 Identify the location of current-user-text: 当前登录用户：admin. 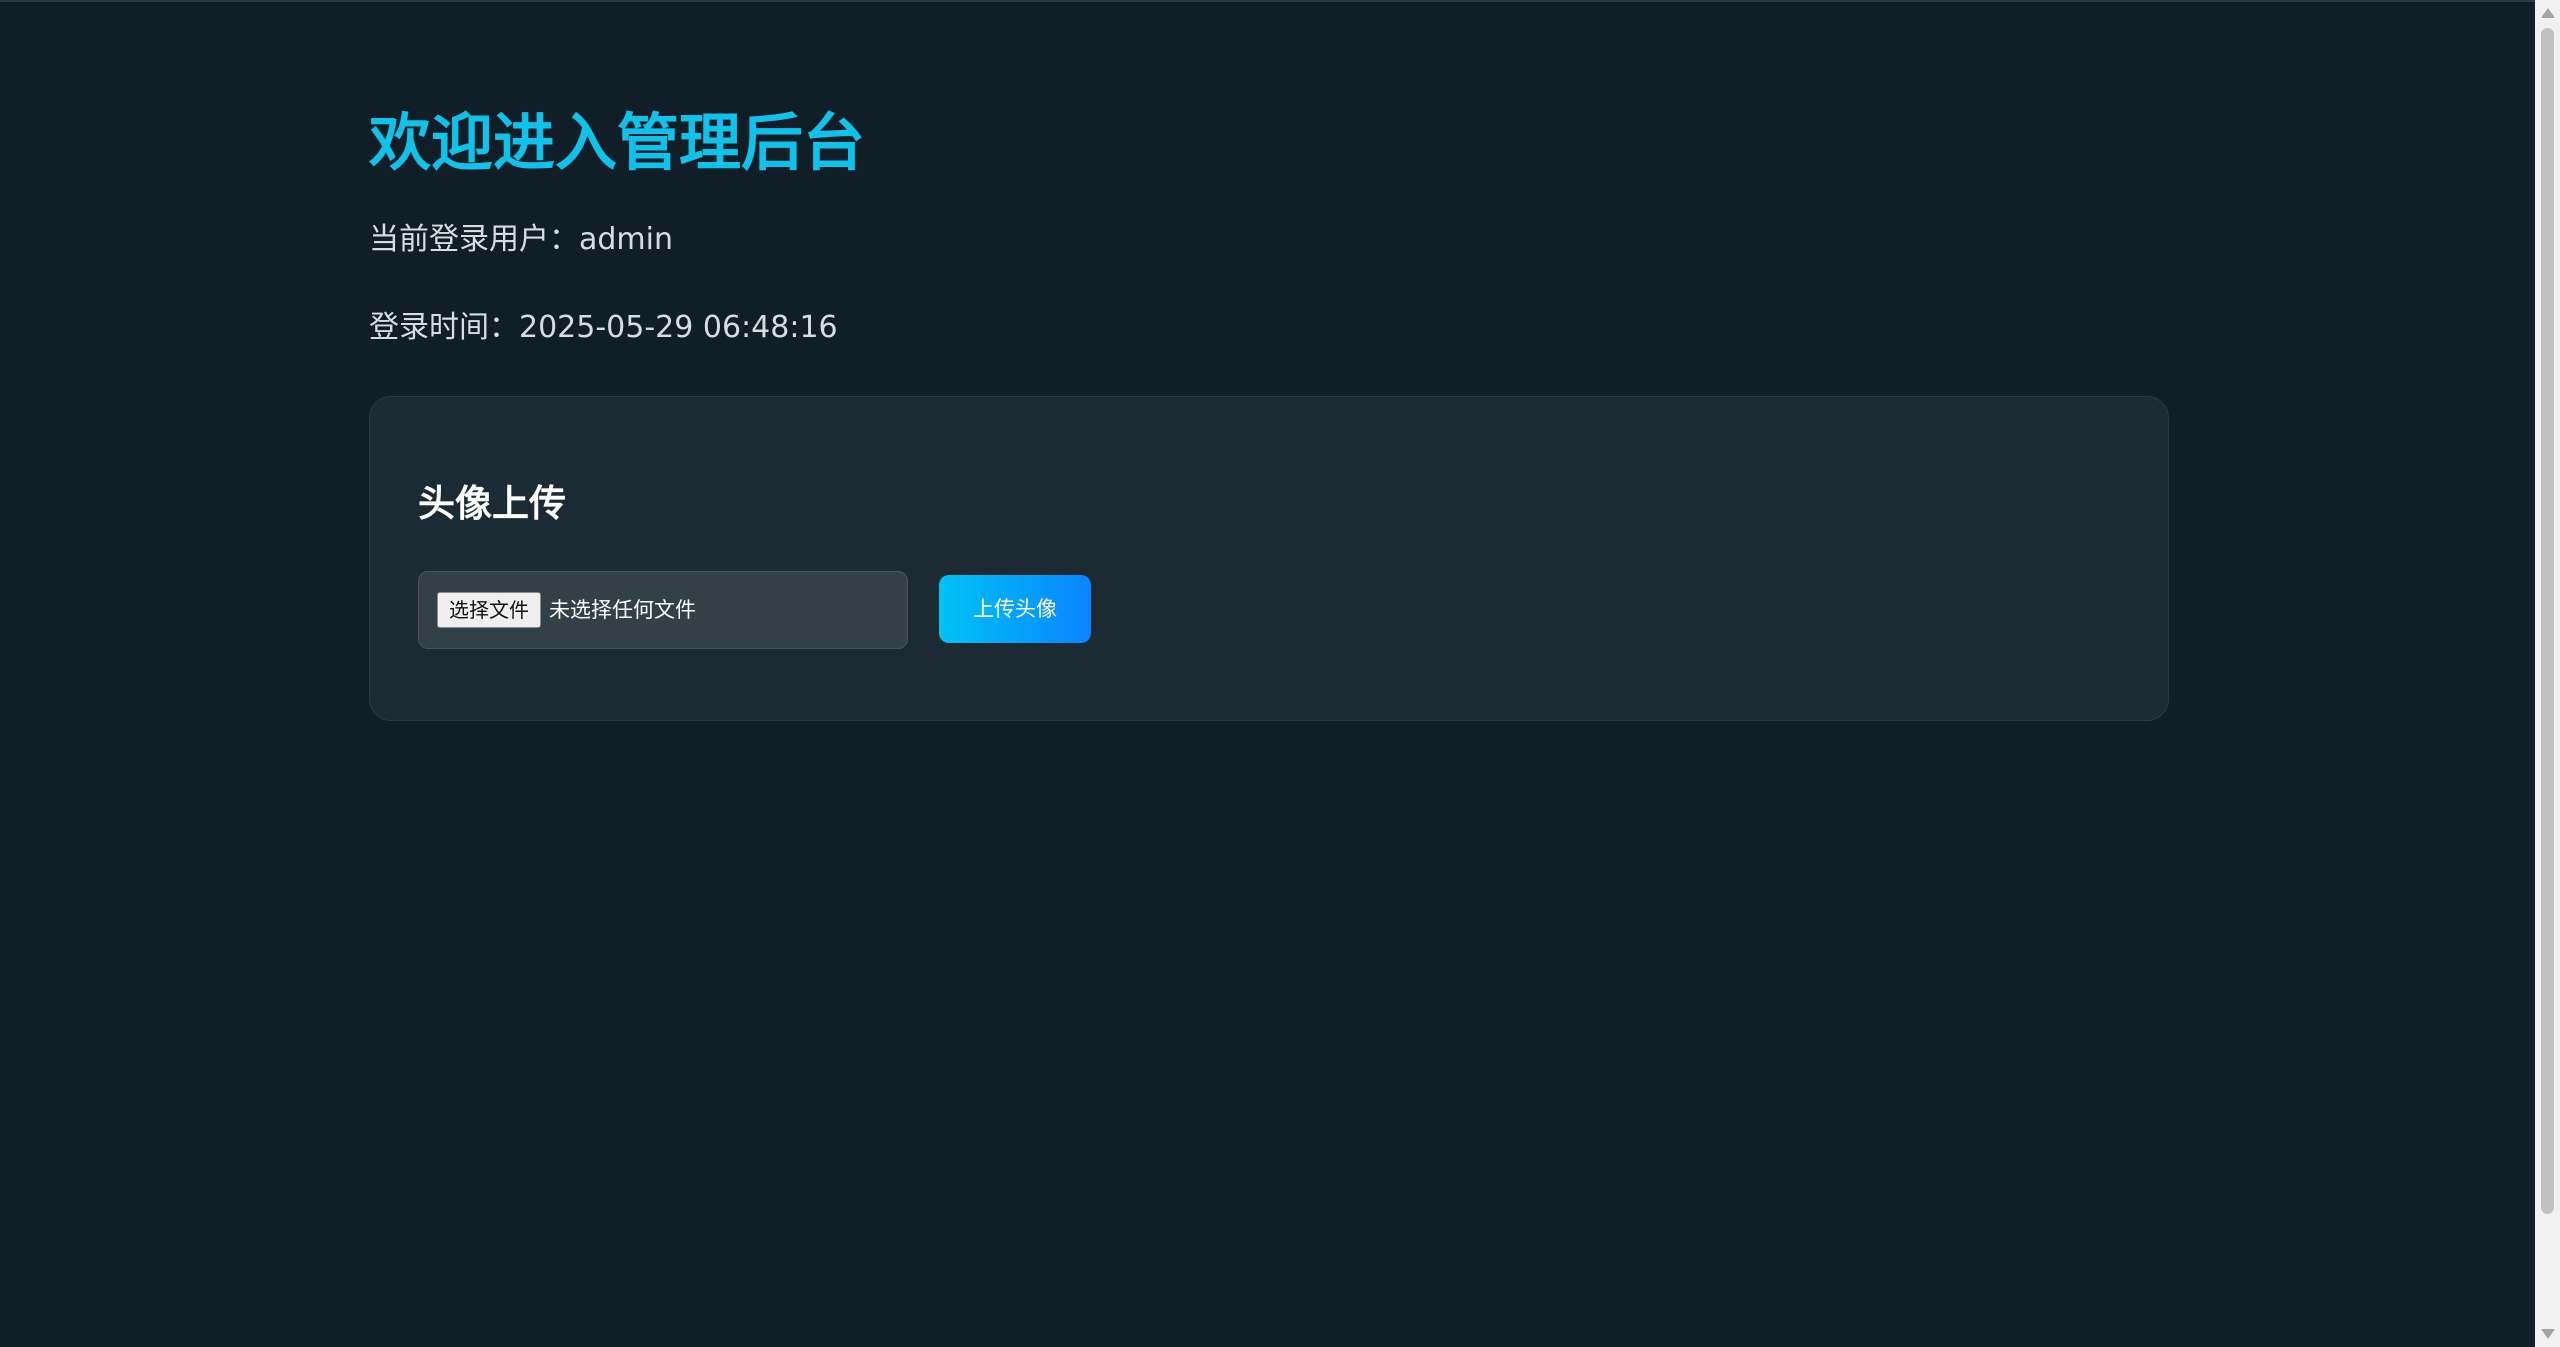
(521, 239).